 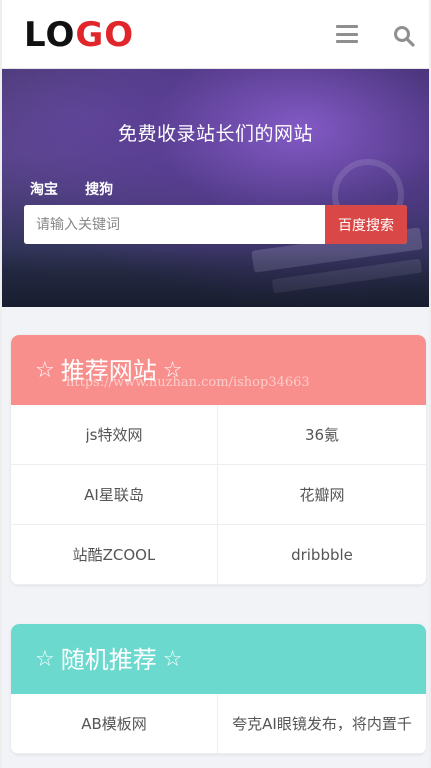 I want to click on site-logo: LOGO, so click(x=79, y=35).